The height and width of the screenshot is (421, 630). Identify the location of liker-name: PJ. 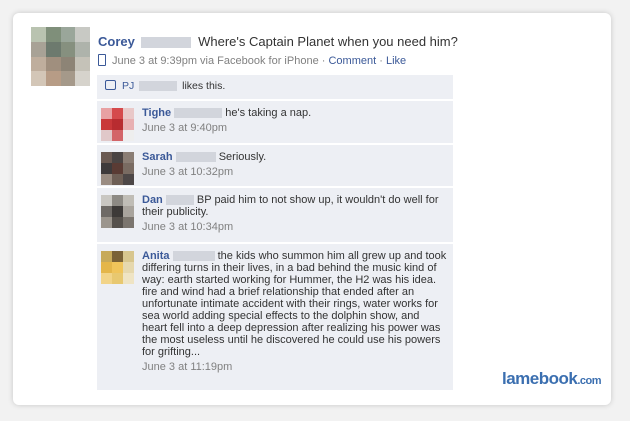
(128, 86).